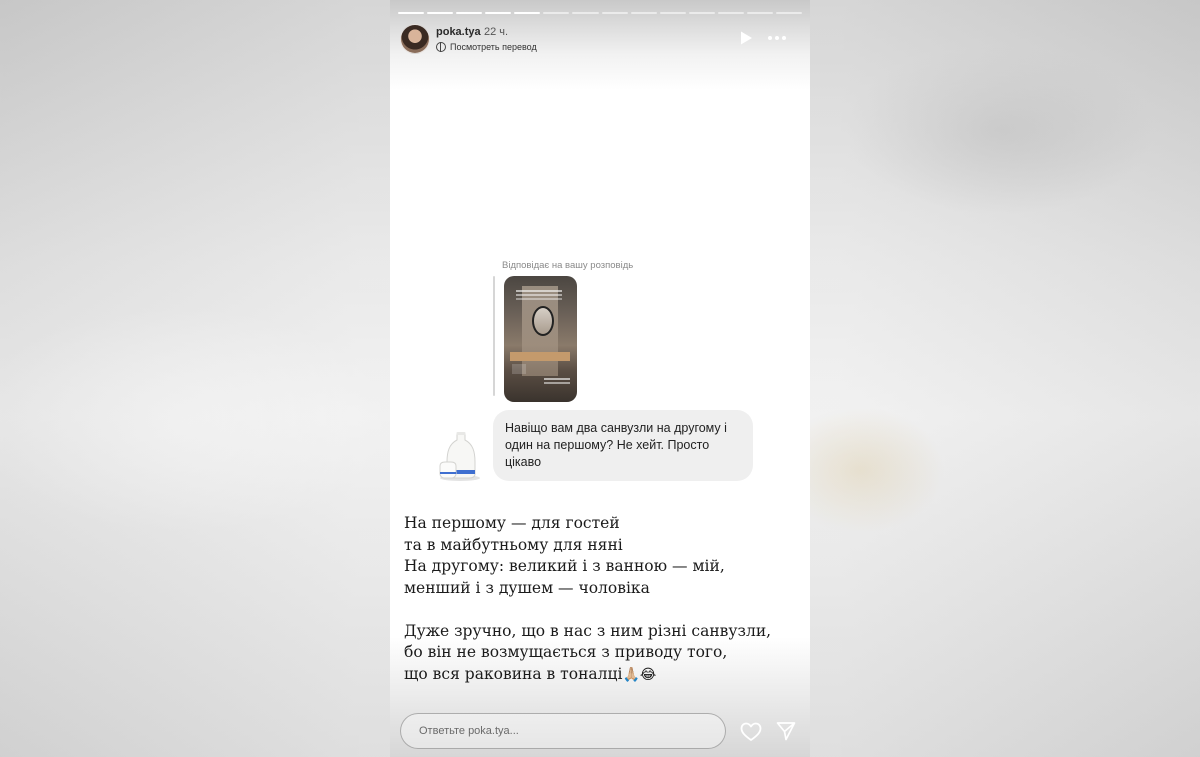  Describe the element at coordinates (540, 339) in the screenshot. I see `replied-story-thumbnail` at that location.